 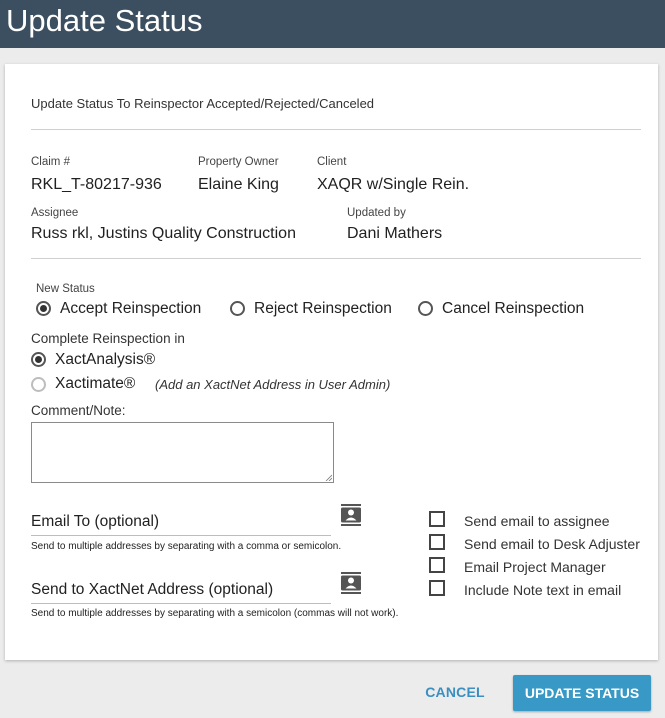 What do you see at coordinates (376, 213) in the screenshot?
I see `updated-by-label: Updated by` at bounding box center [376, 213].